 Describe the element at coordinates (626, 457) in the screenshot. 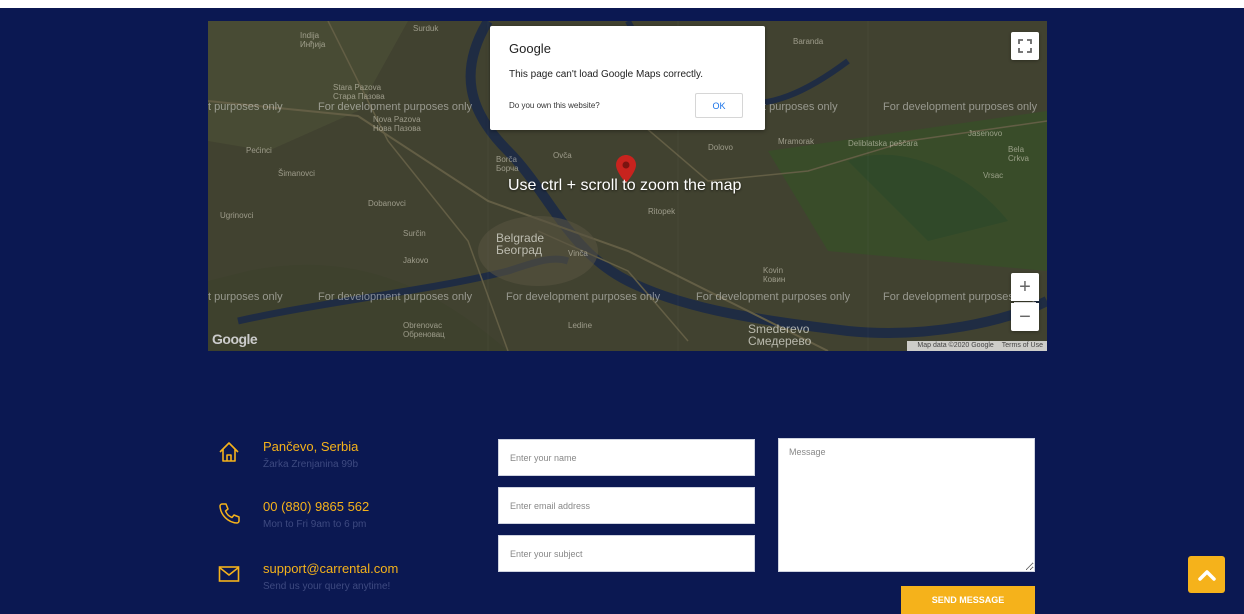

I see `name-input` at that location.